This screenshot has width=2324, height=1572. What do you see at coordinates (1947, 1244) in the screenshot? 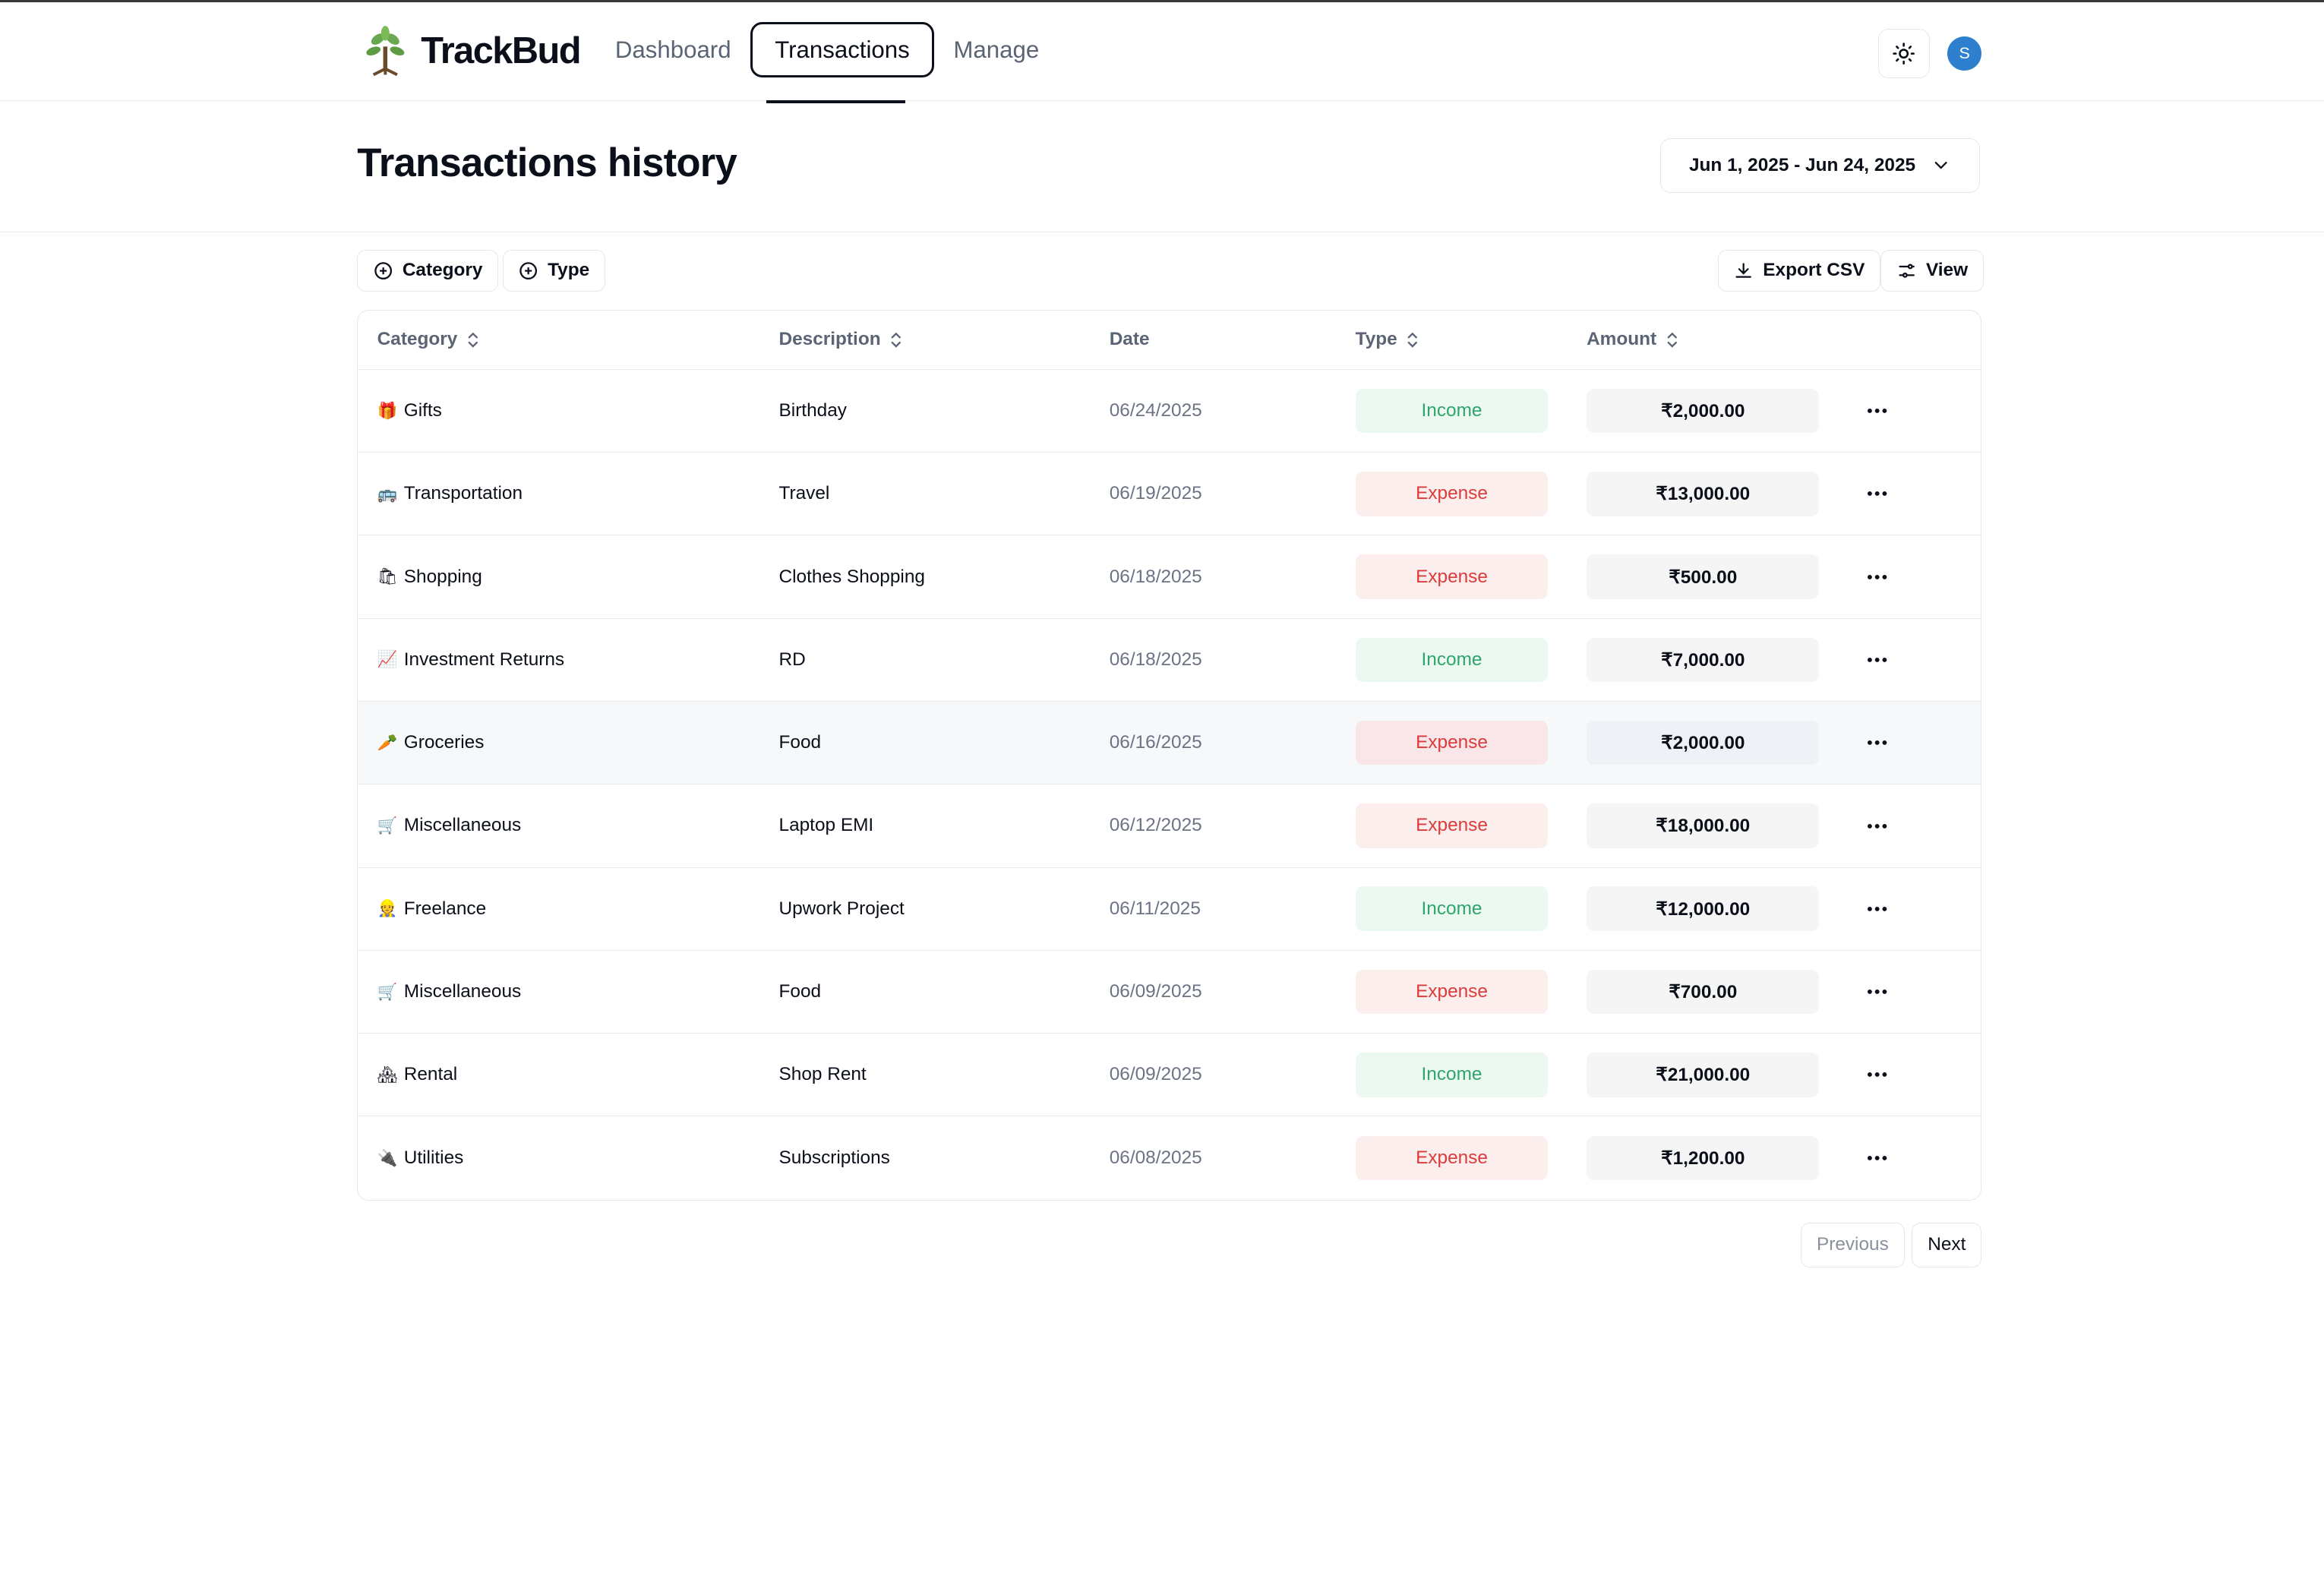
I see `next-page-button: Next` at bounding box center [1947, 1244].